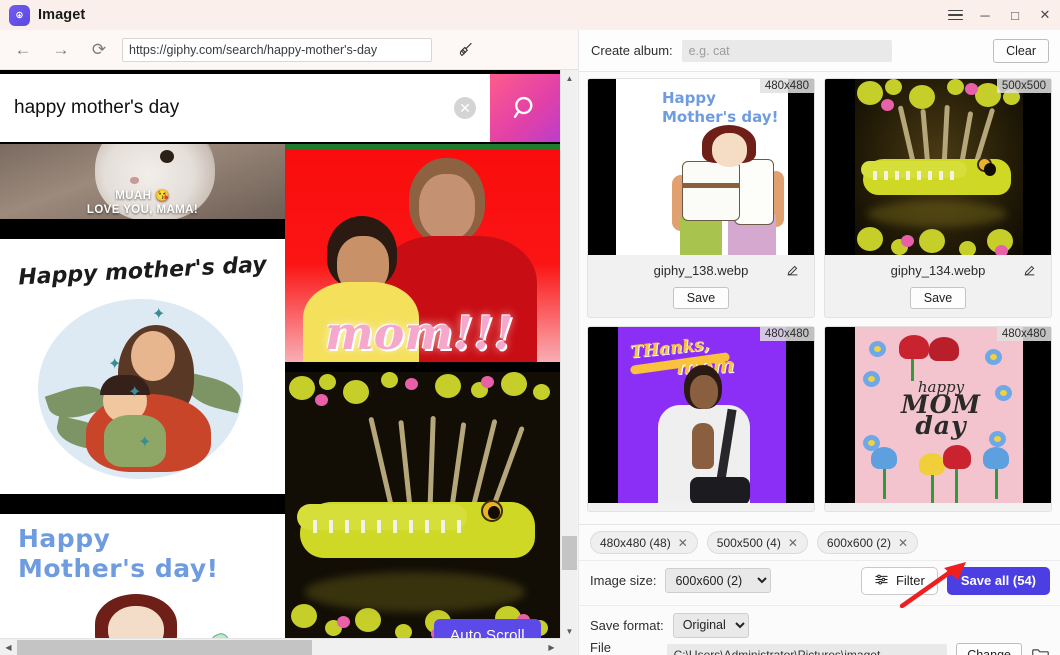 Image resolution: width=1060 pixels, height=655 pixels. I want to click on child-body, so click(135, 441).